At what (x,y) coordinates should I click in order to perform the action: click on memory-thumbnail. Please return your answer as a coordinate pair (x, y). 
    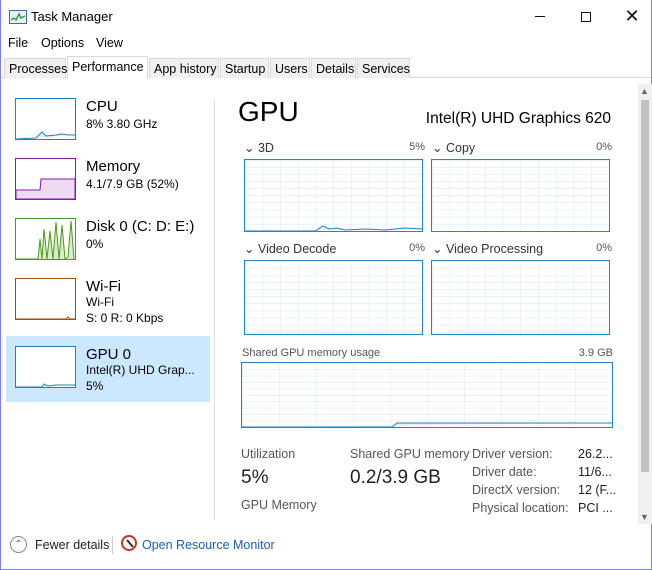
    Looking at the image, I should click on (45, 179).